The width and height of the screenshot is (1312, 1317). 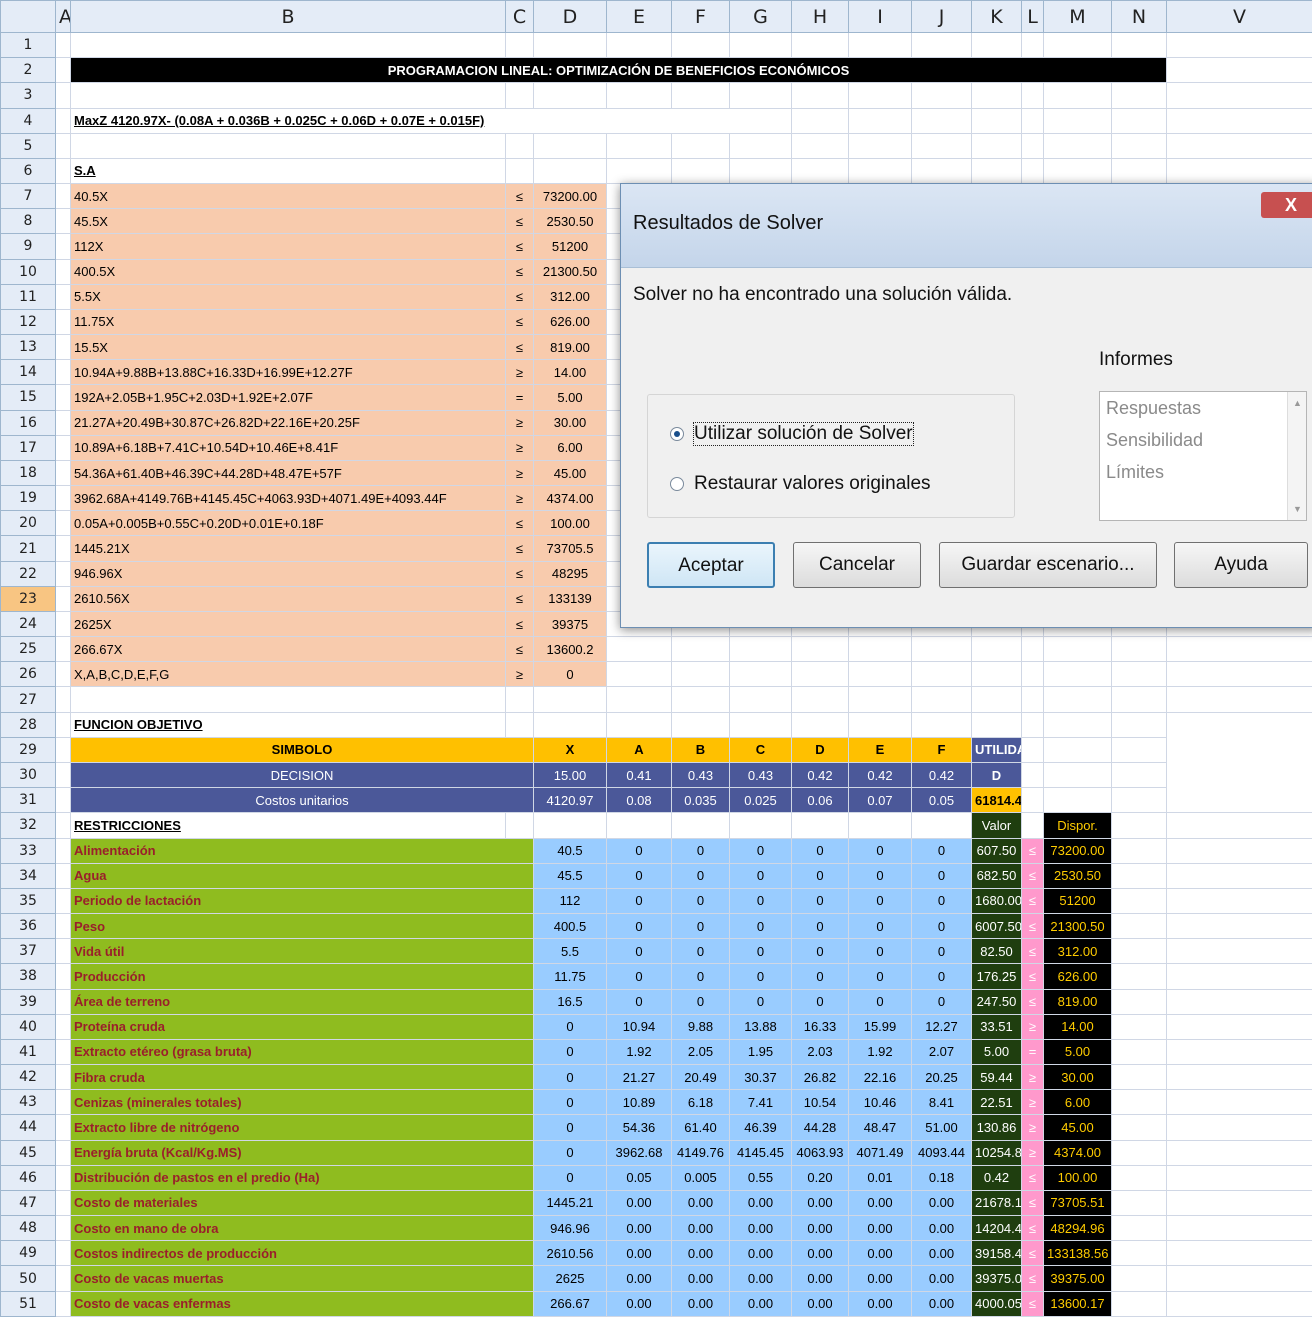 I want to click on constraint-expr: 2625X, so click(x=288, y=624).